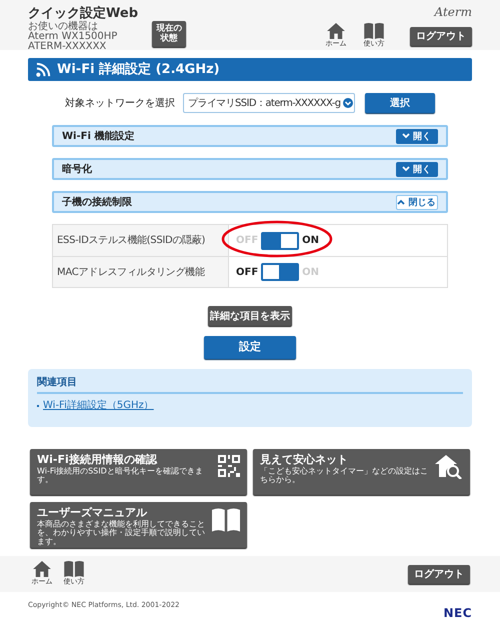  I want to click on app-title: クイック設定Web, so click(83, 13).